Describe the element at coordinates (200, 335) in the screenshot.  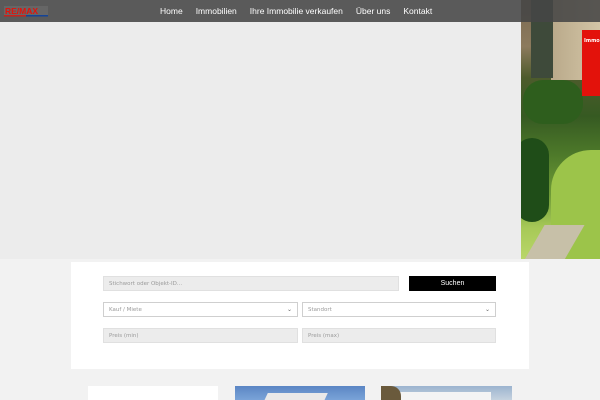
I see `price-min-input: Preis (min)` at that location.